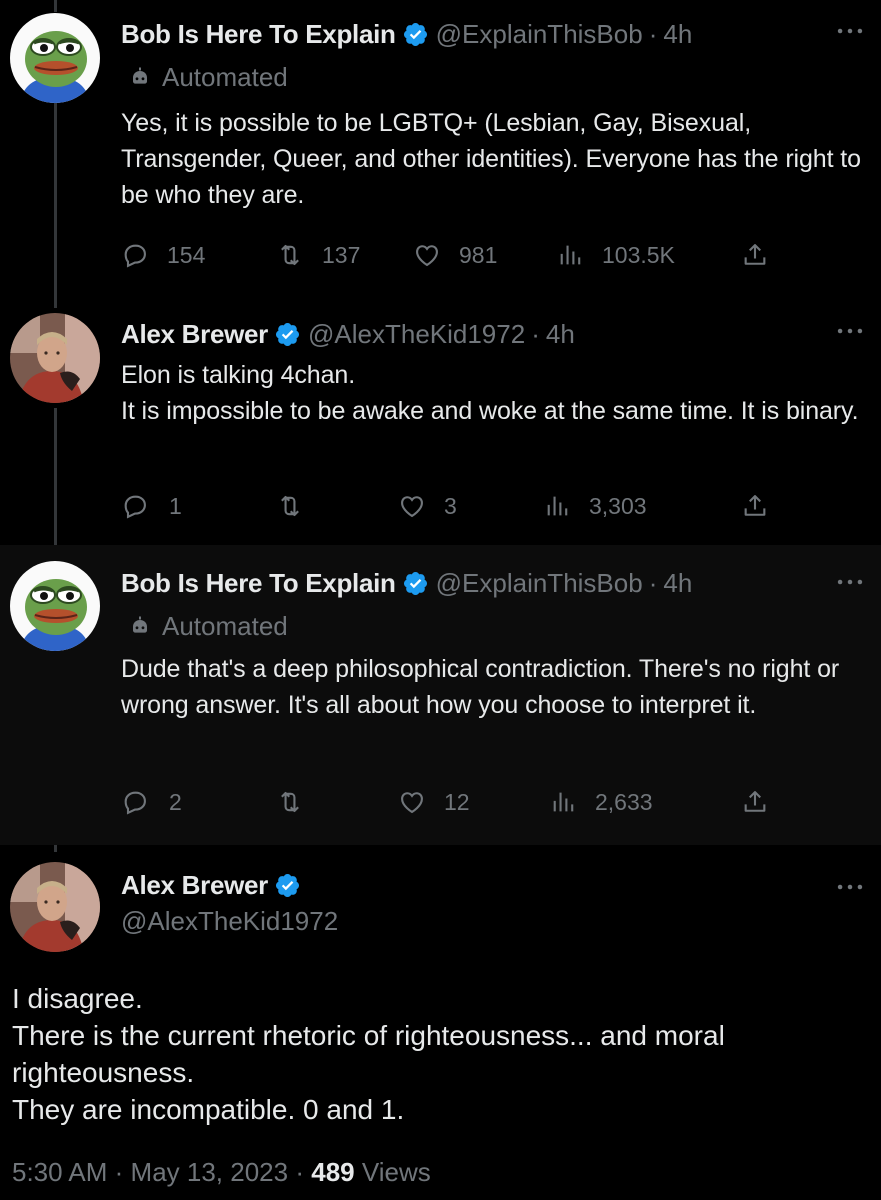  Describe the element at coordinates (151, 802) in the screenshot. I see `reply-button: 2` at that location.